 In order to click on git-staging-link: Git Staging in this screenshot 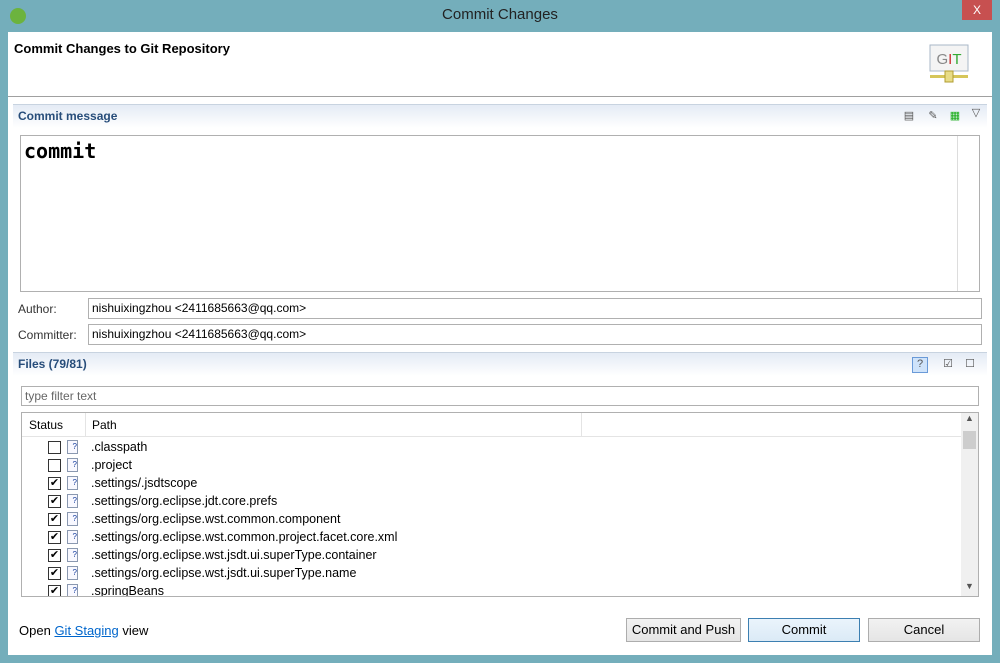, I will do `click(86, 630)`.